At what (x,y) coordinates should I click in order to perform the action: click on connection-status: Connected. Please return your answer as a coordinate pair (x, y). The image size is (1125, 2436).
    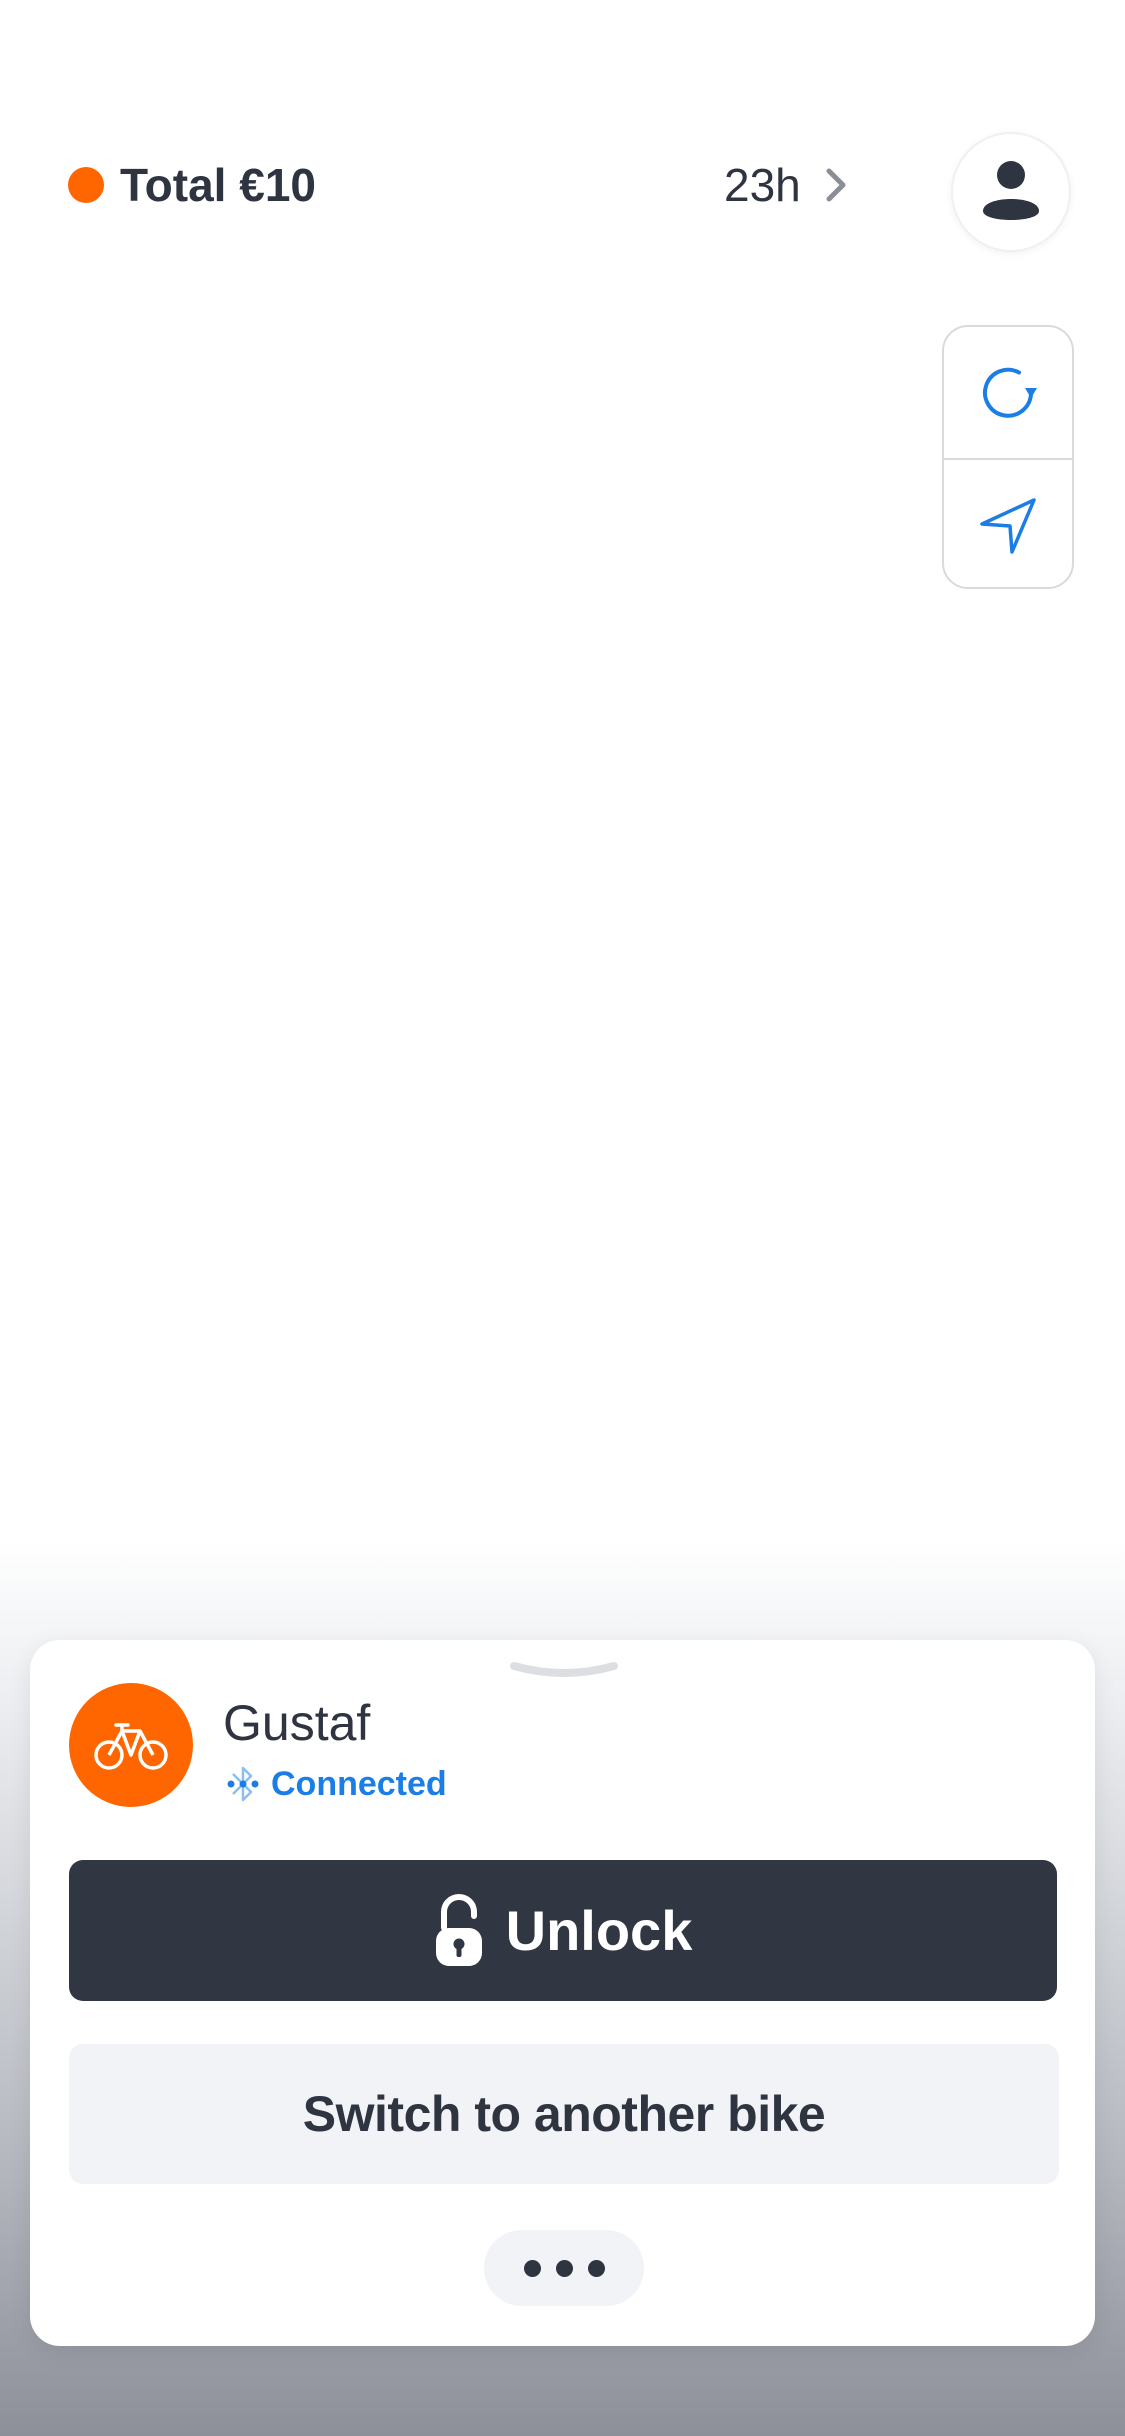
    Looking at the image, I should click on (336, 1784).